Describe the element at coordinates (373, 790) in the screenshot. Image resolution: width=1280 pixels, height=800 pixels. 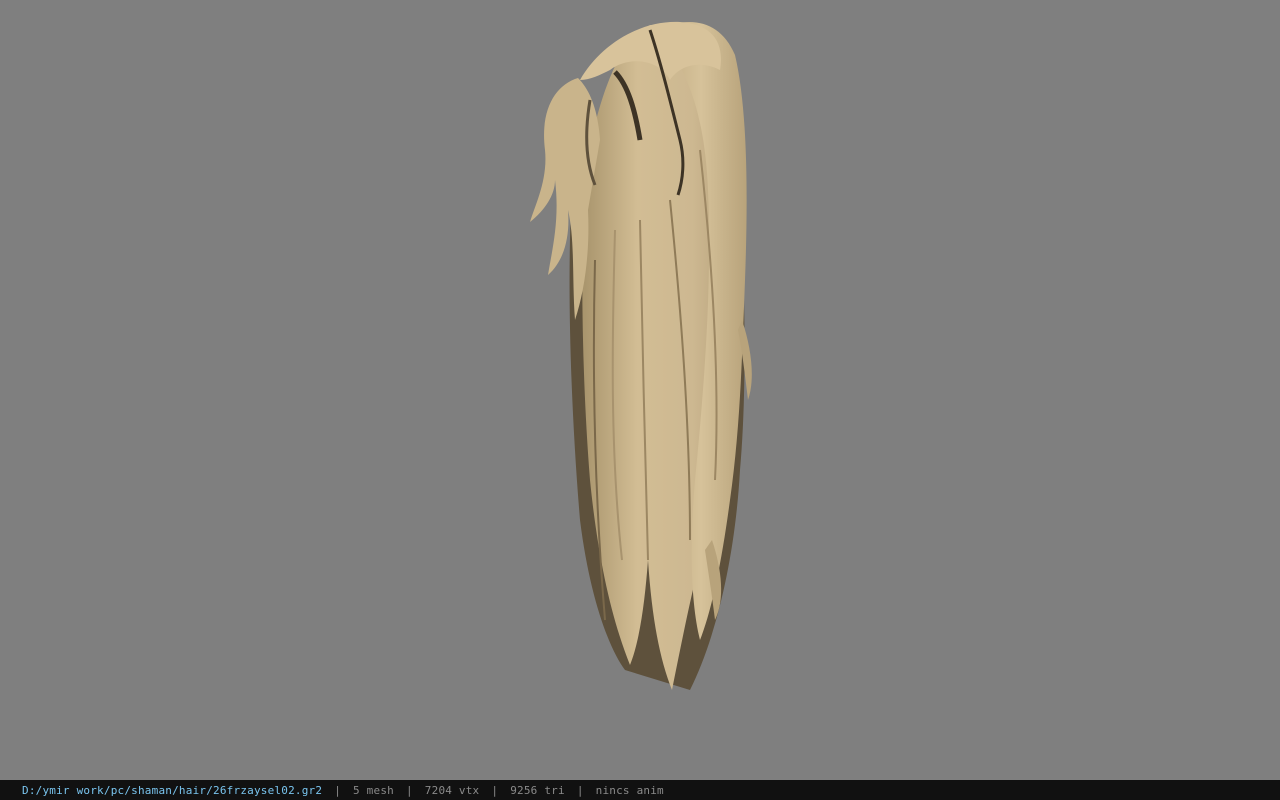
I see `mesh-count: 5 mesh` at that location.